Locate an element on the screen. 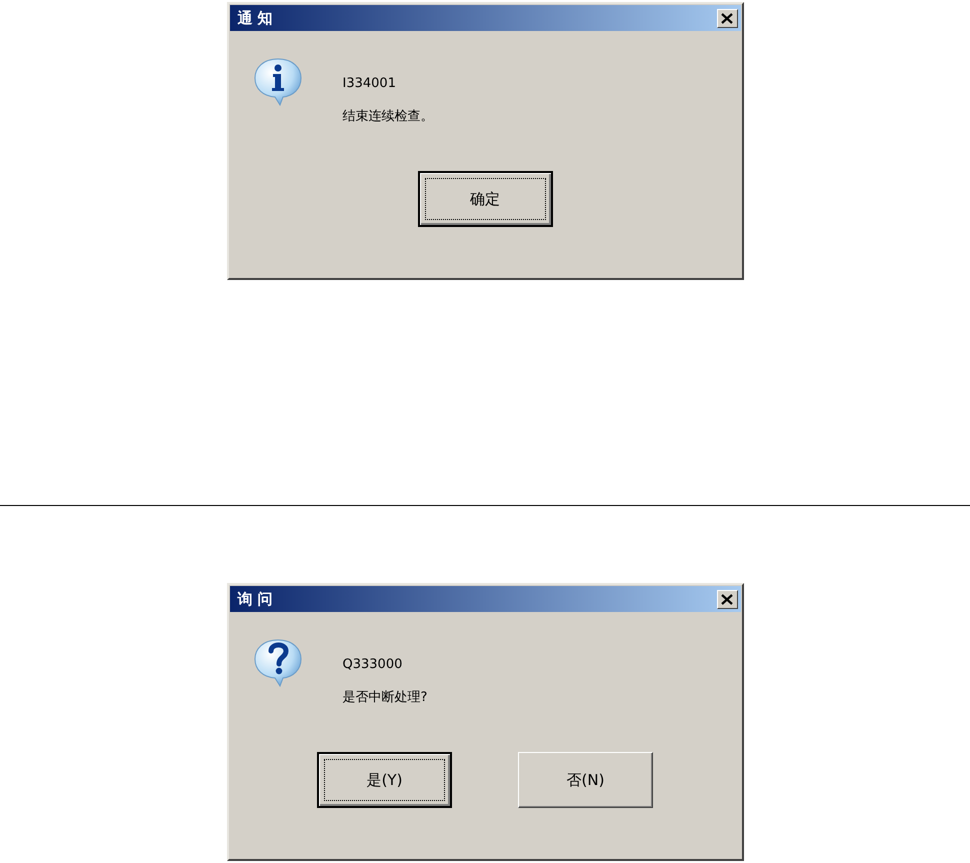 The width and height of the screenshot is (970, 863). message-text: 是否中断处理? is located at coordinates (385, 697).